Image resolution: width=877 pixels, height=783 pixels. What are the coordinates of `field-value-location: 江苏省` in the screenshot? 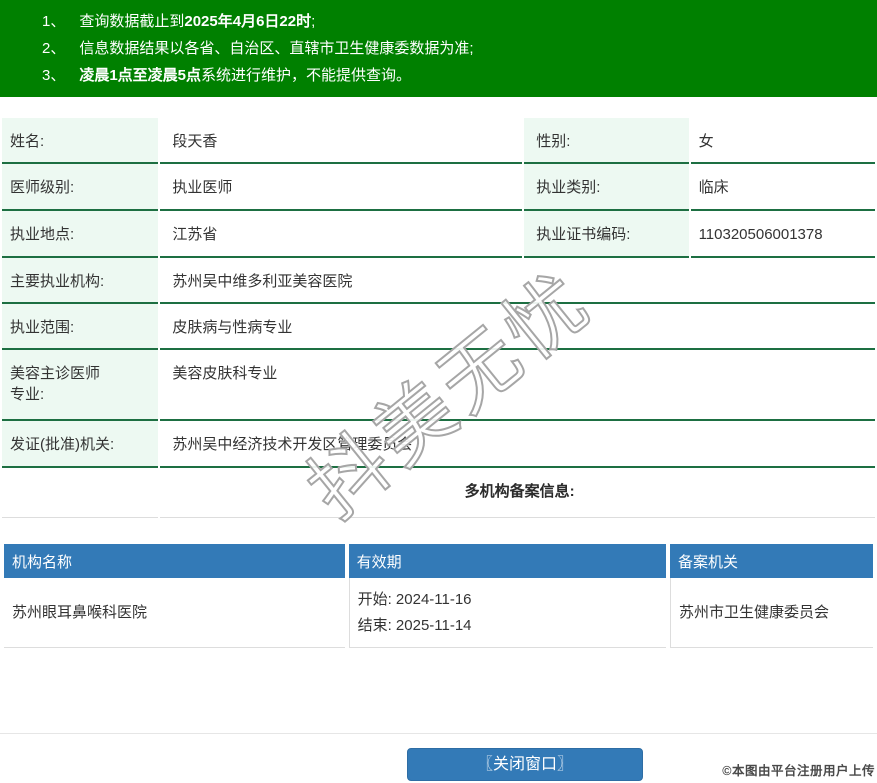 It's located at (341, 234).